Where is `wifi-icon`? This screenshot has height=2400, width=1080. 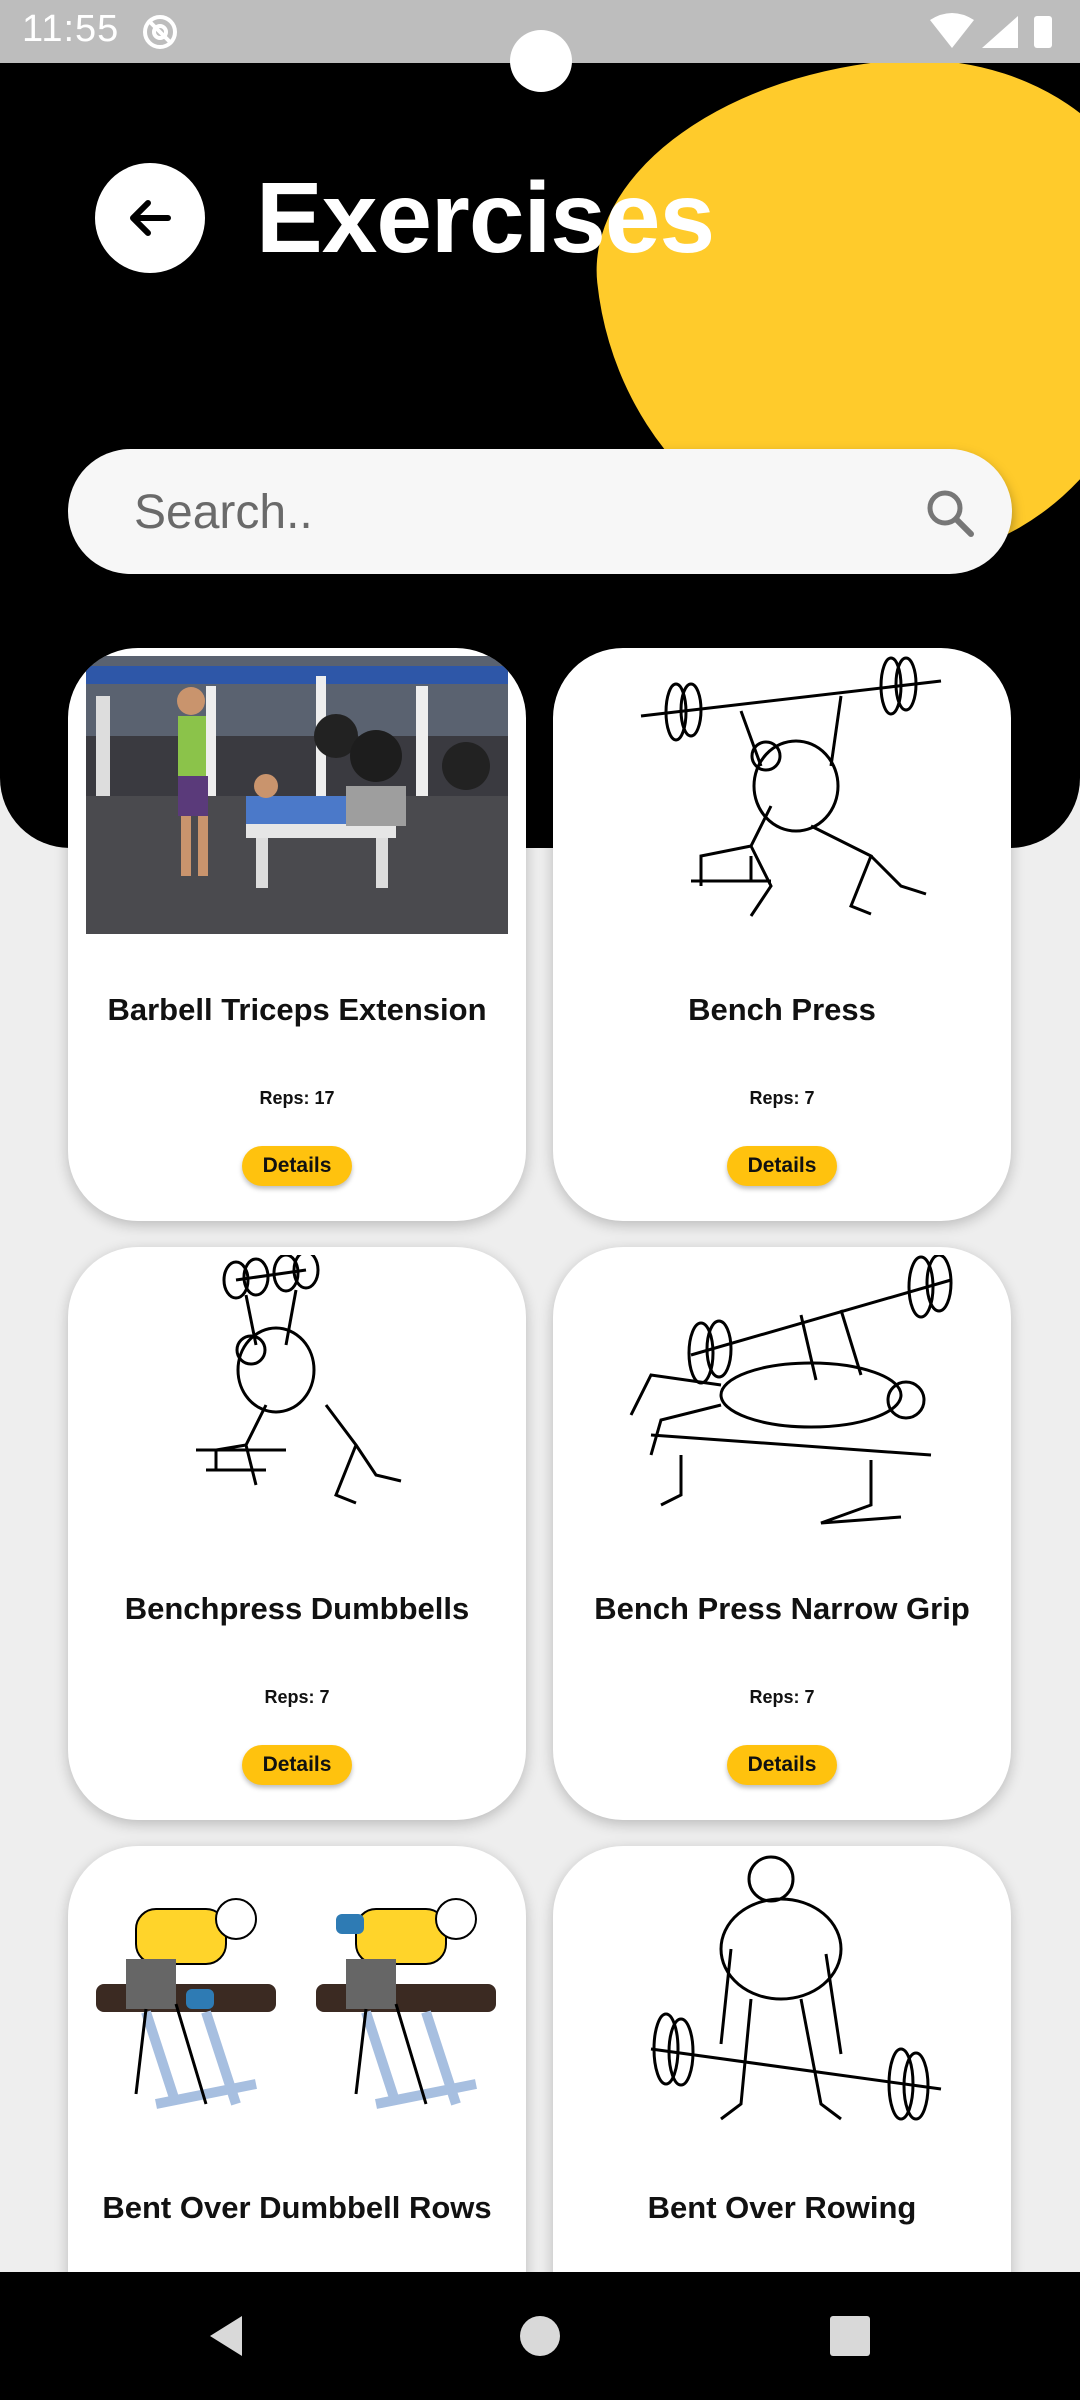
wifi-icon is located at coordinates (952, 30).